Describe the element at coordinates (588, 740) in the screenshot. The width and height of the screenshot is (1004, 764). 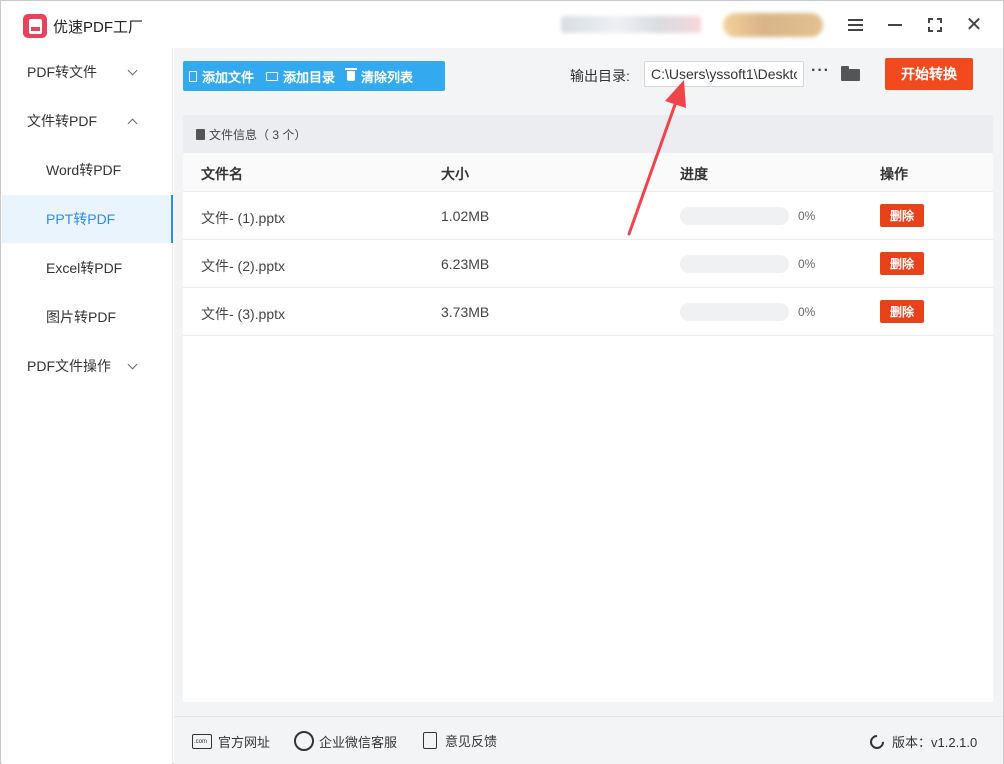
I see `footer-bar: 官方网址 企业微信客服 意见反馈 版本：v1.2.1.0` at that location.